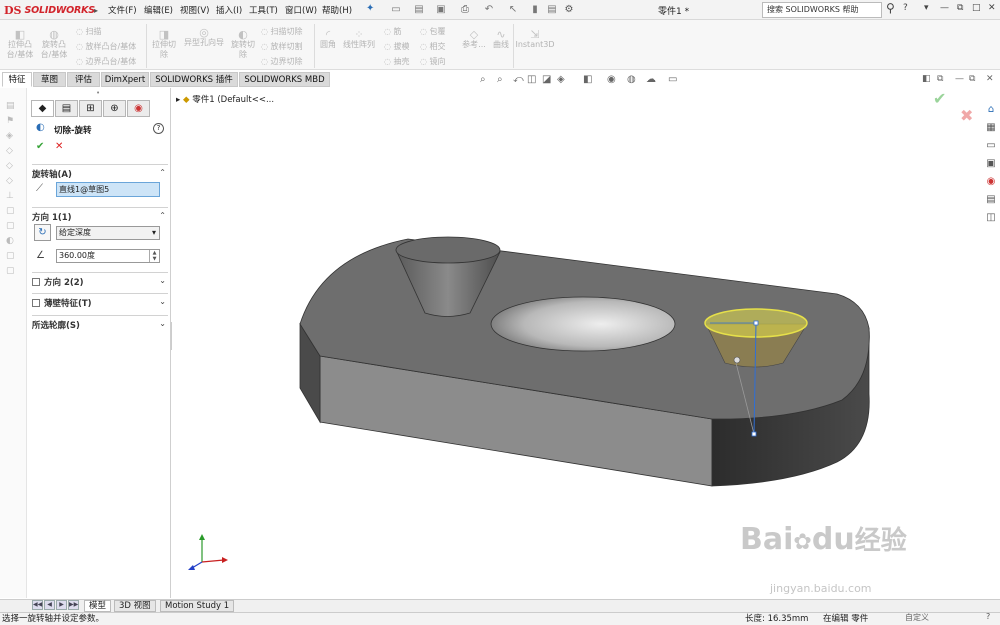  What do you see at coordinates (100, 323) in the screenshot?
I see `selected-contours-group-header: 所选轮廓(S) ⌄` at bounding box center [100, 323].